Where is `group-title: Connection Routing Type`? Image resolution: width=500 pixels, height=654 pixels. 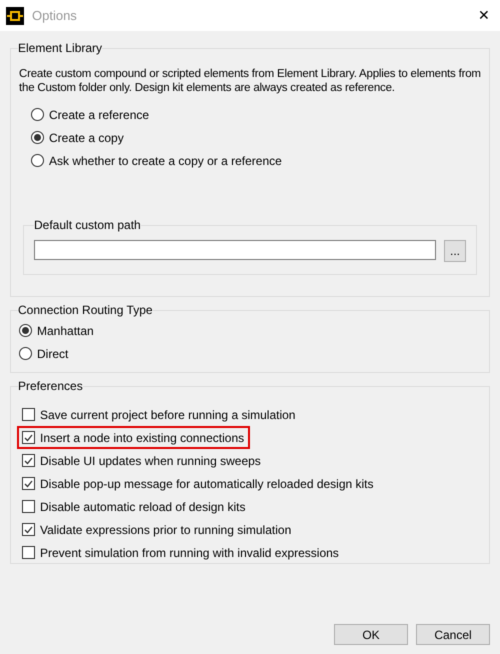
group-title: Connection Routing Type is located at coordinates (85, 310).